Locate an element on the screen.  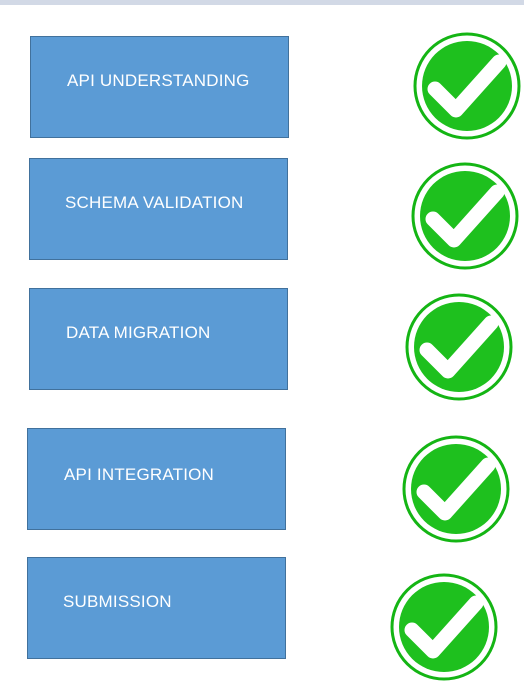
step-label-schema-validation: SCHEMA VALIDATION is located at coordinates (154, 202).